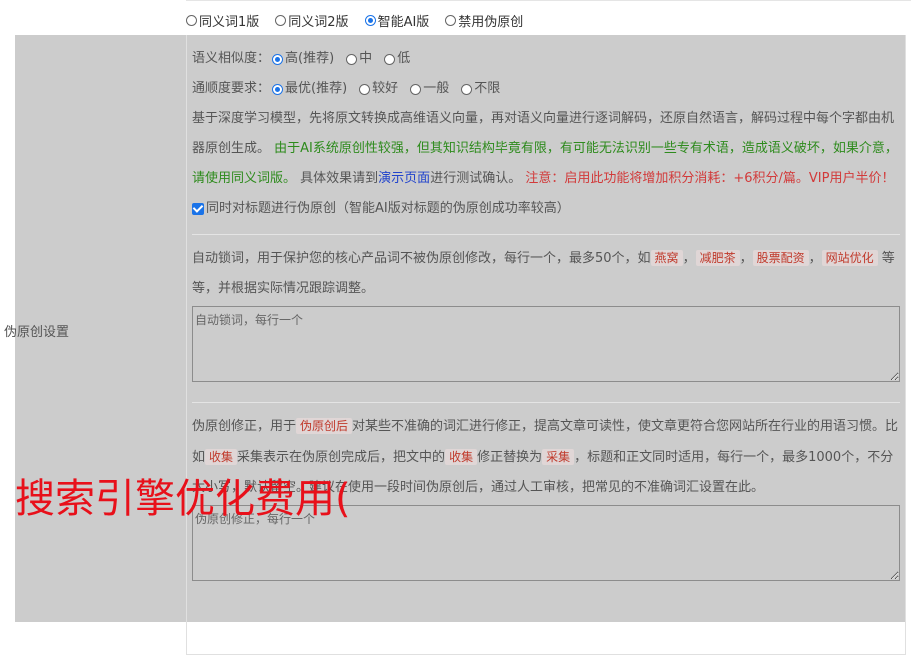 This screenshot has width=911, height=658. I want to click on fluency-best: 最优(推荐), so click(309, 89).